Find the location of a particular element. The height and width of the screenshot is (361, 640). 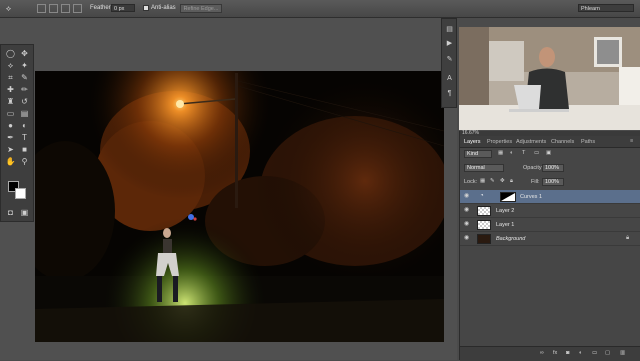

feather-input: 0 px is located at coordinates (123, 8).